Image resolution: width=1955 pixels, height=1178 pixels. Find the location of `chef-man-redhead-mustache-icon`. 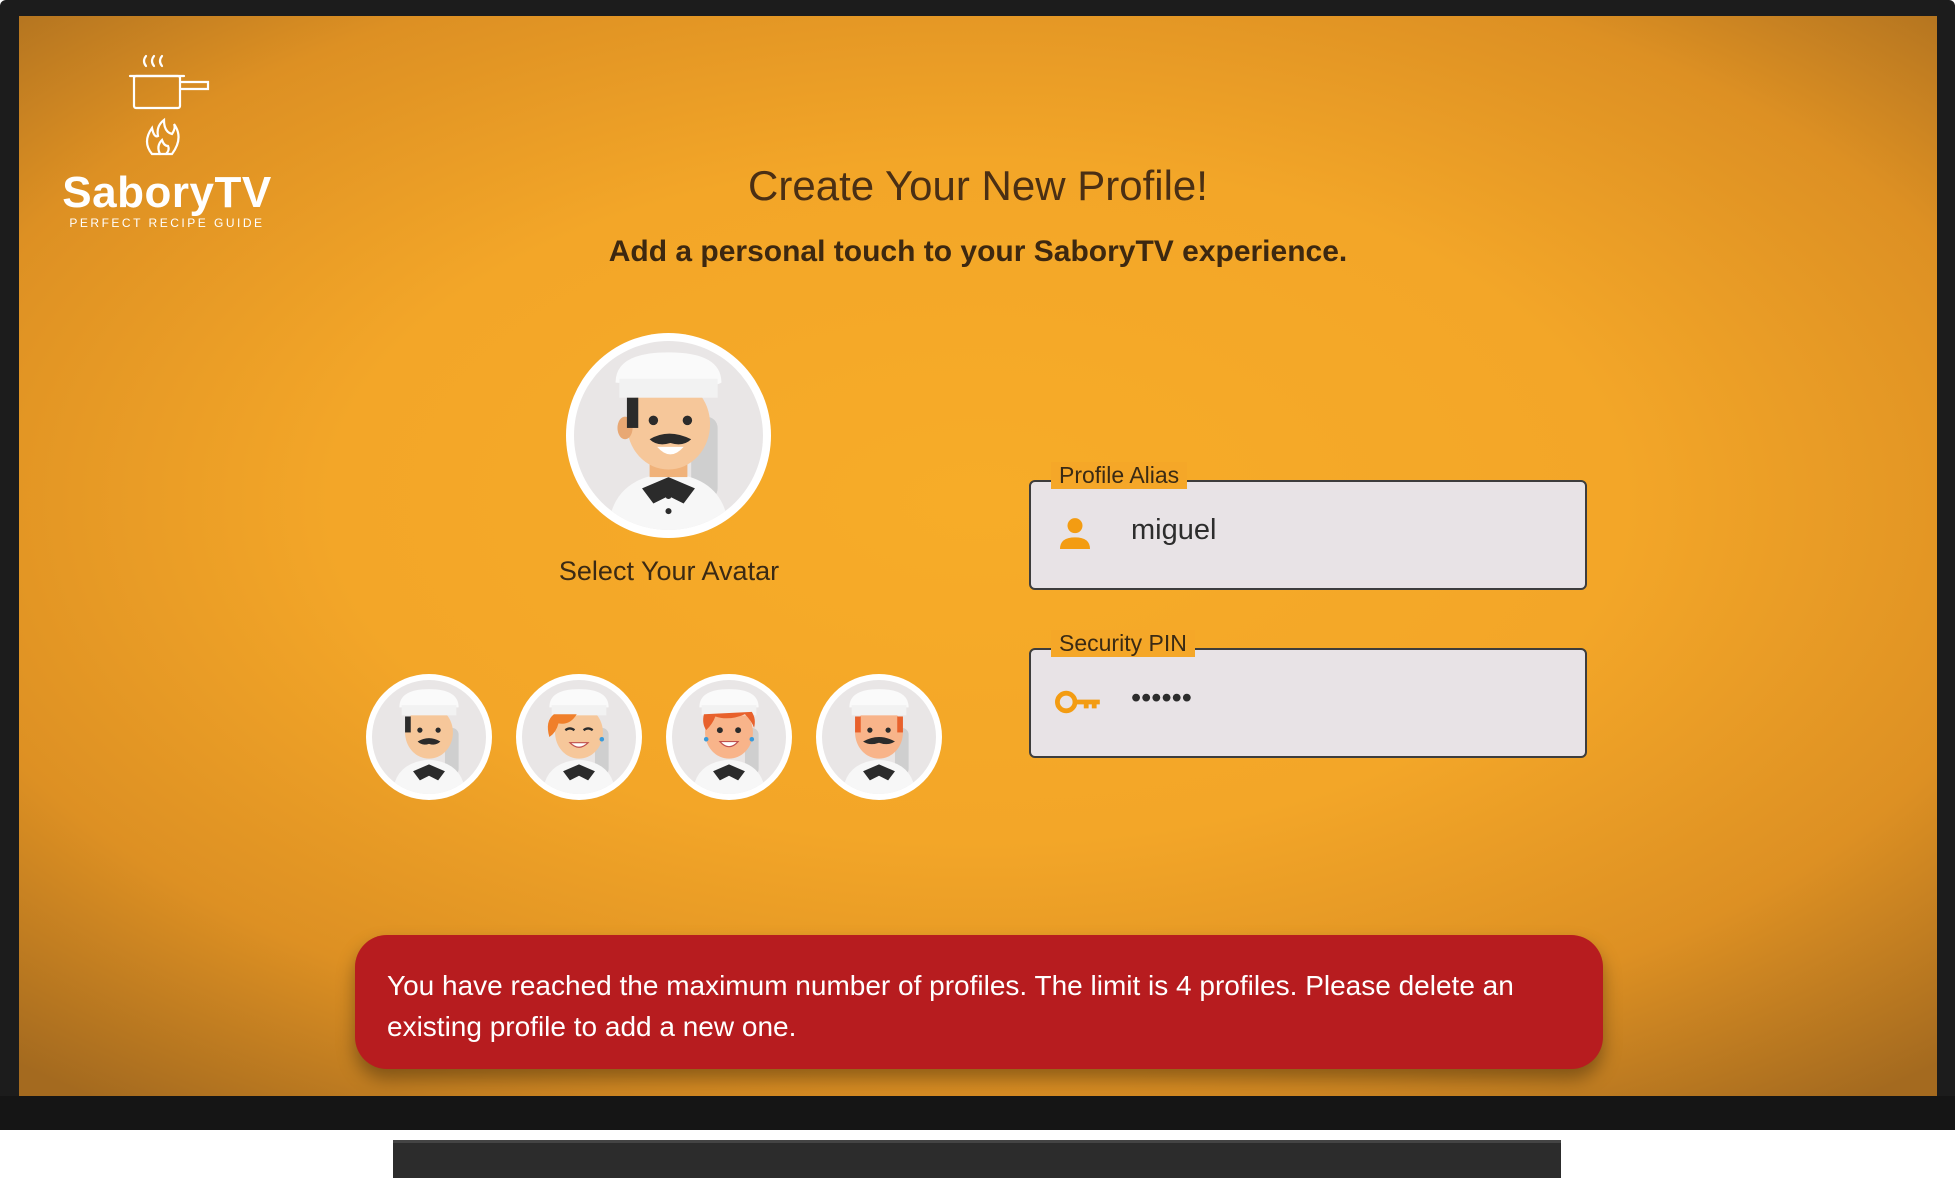

chef-man-redhead-mustache-icon is located at coordinates (879, 737).